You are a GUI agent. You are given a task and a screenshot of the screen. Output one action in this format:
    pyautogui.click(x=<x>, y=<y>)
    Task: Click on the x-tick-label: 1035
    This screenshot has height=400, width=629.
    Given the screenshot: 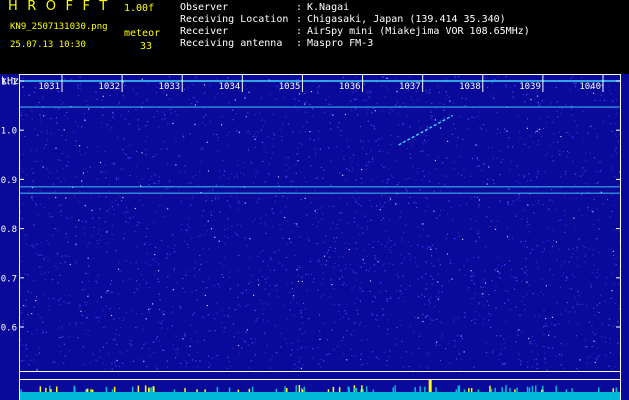 What is the action you would take?
    pyautogui.click(x=290, y=87)
    